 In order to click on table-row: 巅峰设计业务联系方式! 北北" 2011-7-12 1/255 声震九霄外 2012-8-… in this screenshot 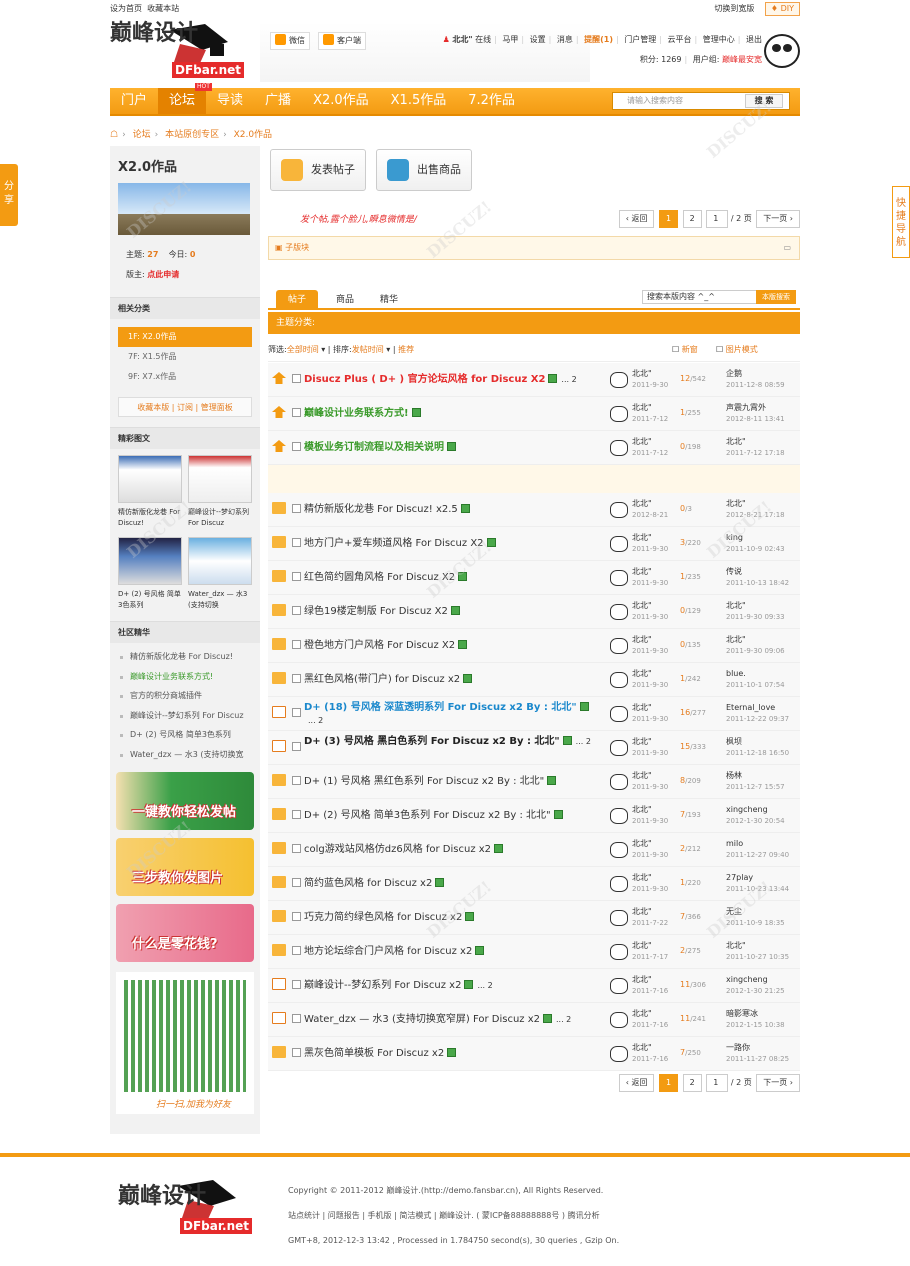, I will do `click(534, 414)`.